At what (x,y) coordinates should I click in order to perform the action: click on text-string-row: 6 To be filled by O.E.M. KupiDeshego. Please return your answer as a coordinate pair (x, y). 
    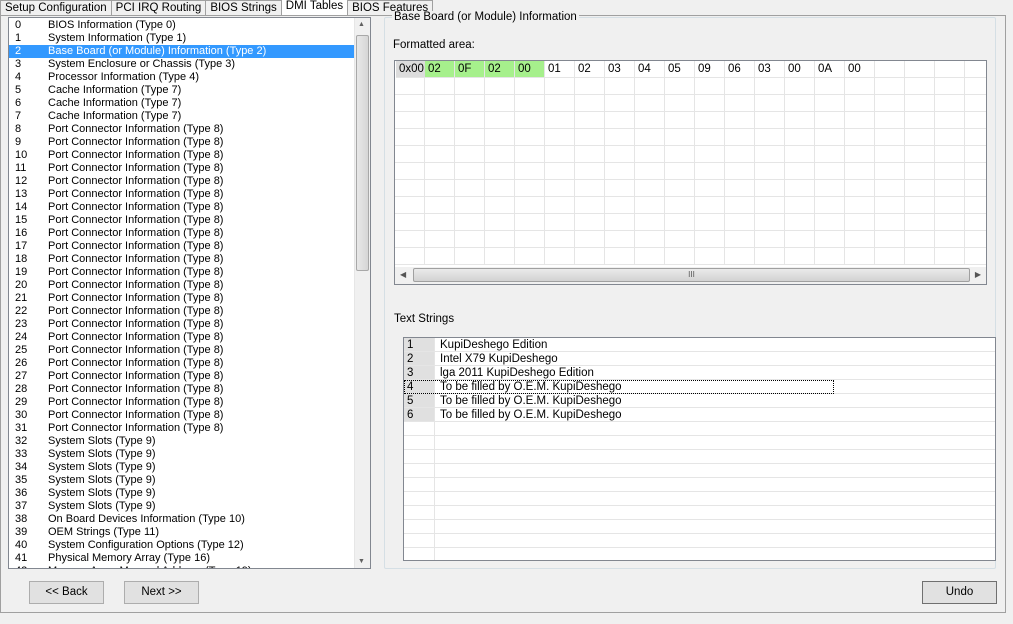
    Looking at the image, I should click on (699, 415).